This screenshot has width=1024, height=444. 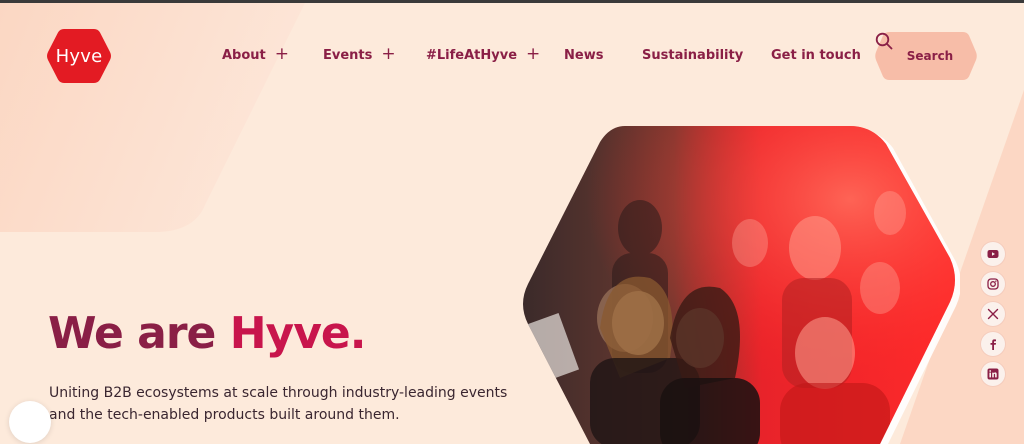 I want to click on instagram-link, so click(x=993, y=284).